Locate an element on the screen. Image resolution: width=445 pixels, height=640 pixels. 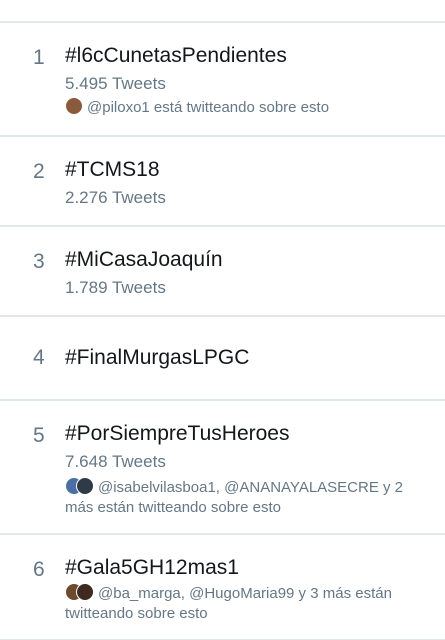
trend-hashtag: #PorSiempreTusHeroes is located at coordinates (177, 434).